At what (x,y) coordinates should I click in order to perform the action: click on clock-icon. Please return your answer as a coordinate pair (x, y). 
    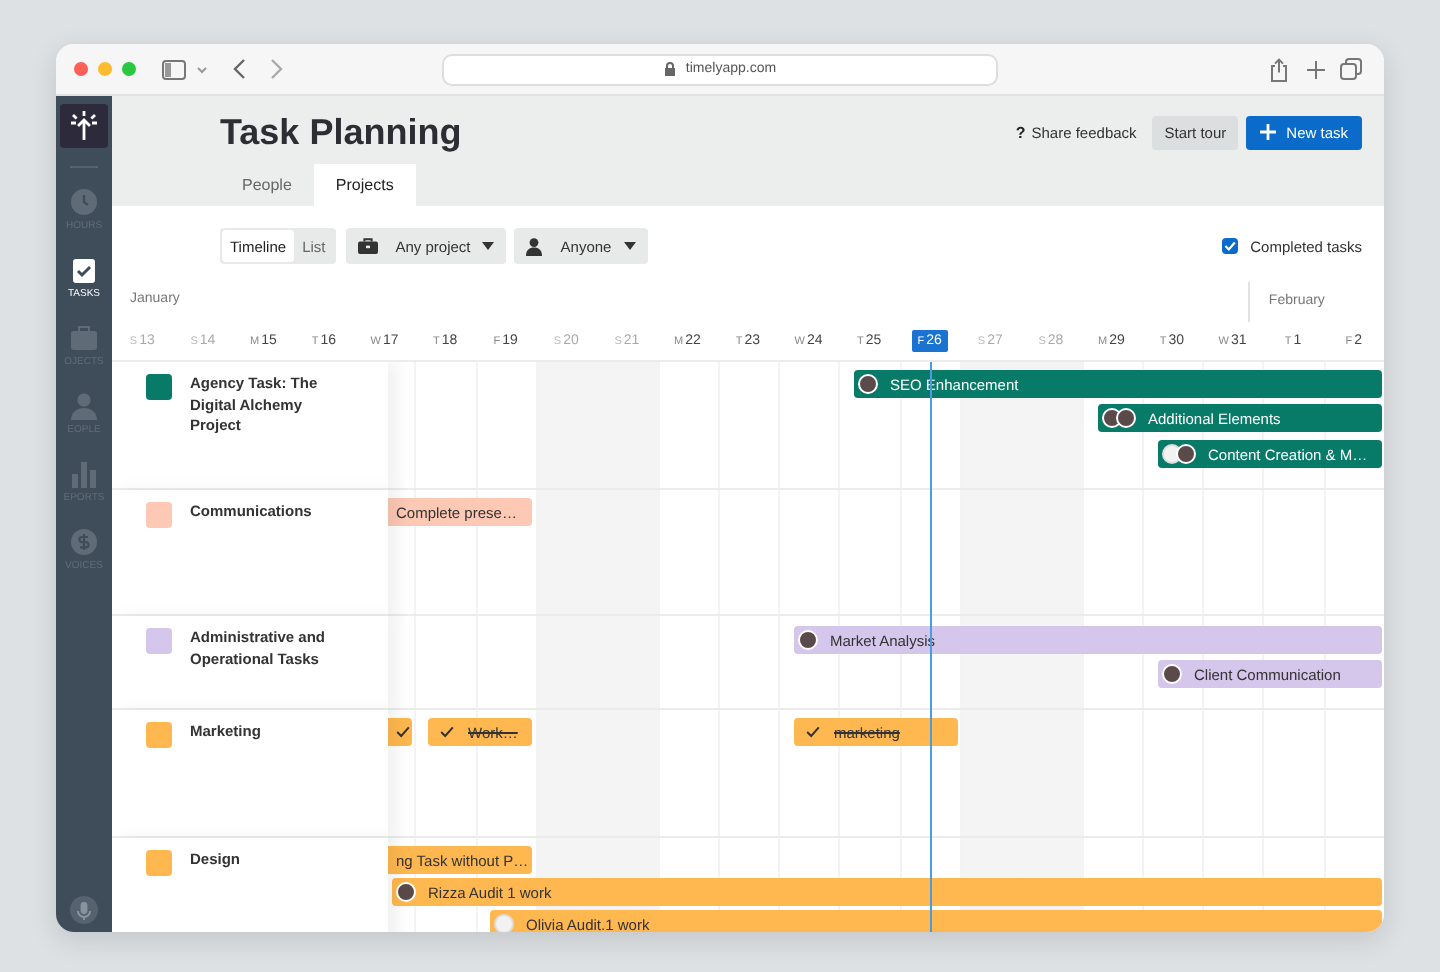
    Looking at the image, I should click on (84, 202).